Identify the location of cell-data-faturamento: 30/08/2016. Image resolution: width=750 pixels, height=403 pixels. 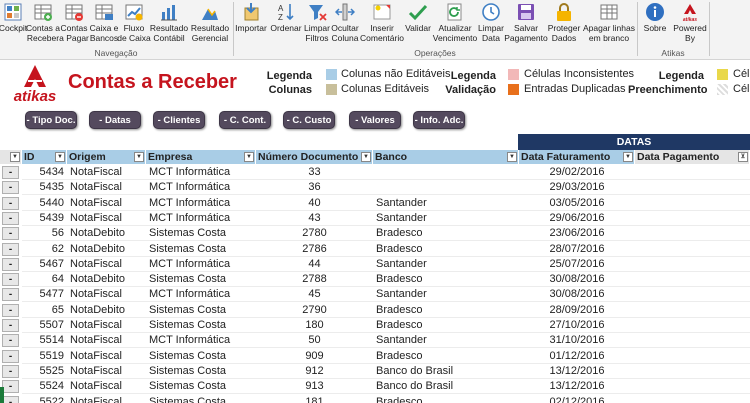
(577, 295).